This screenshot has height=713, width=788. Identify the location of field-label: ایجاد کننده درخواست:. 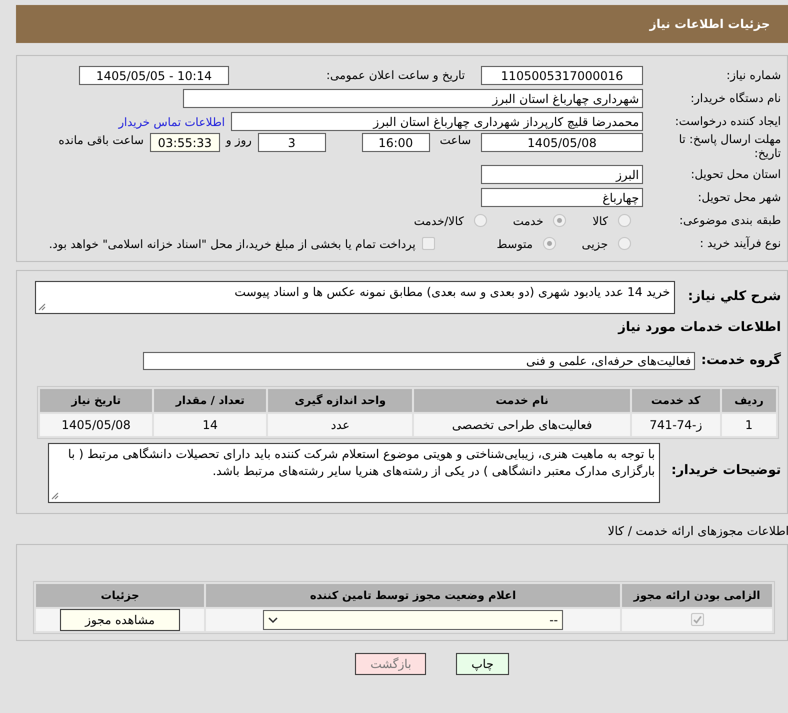
(727, 121).